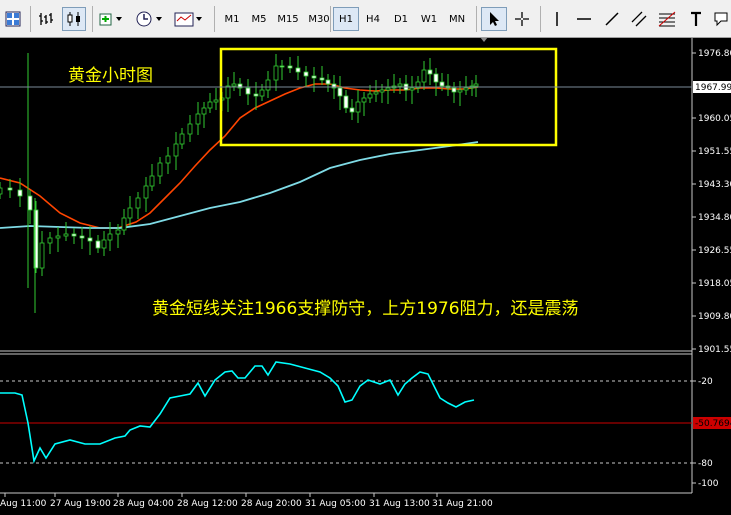 The height and width of the screenshot is (515, 731). What do you see at coordinates (708, 484) in the screenshot?
I see `osc-tick-label: -100` at bounding box center [708, 484].